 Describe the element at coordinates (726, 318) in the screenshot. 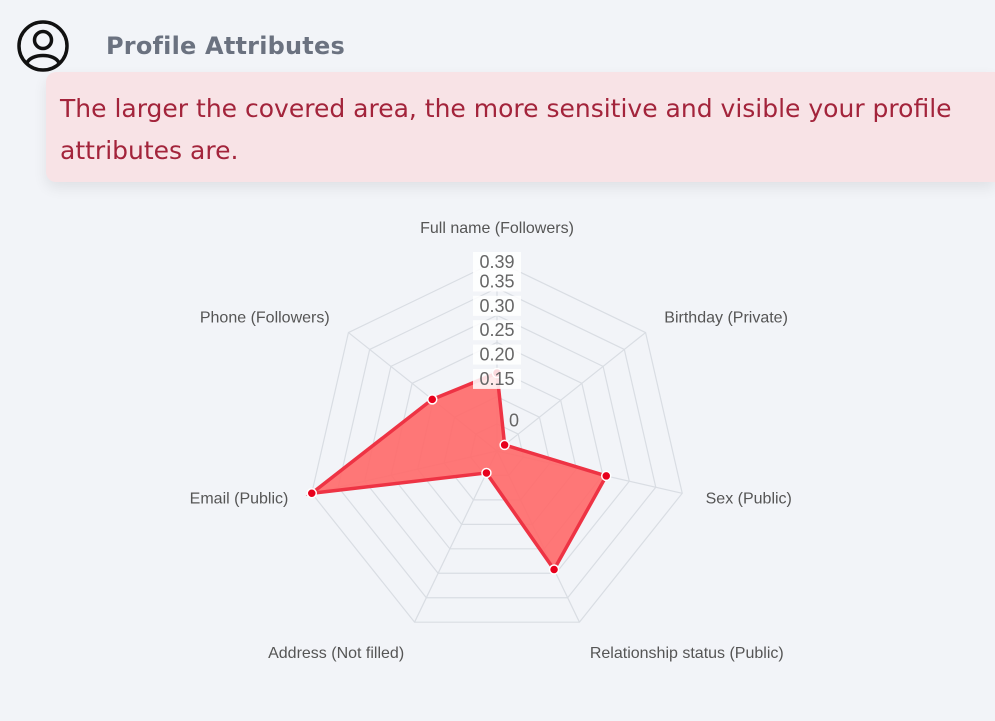

I see `axis-label: Birthday (Private)` at that location.